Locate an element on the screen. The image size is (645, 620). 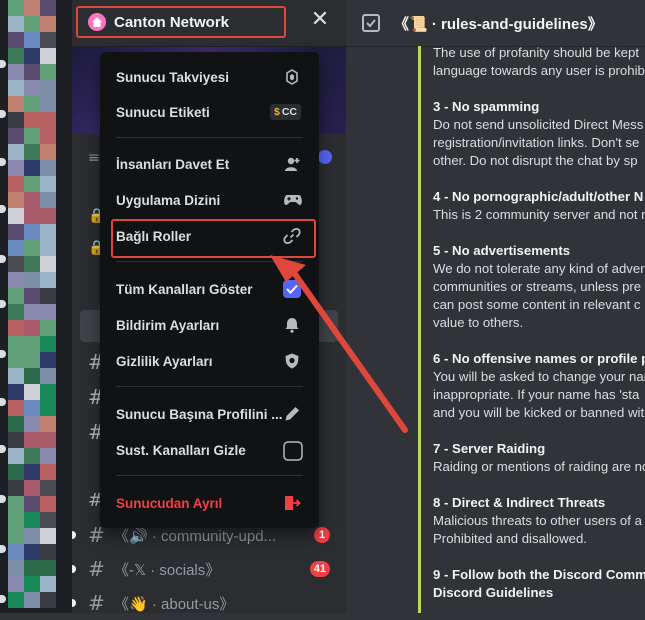
mention-badge: 1 is located at coordinates (322, 535).